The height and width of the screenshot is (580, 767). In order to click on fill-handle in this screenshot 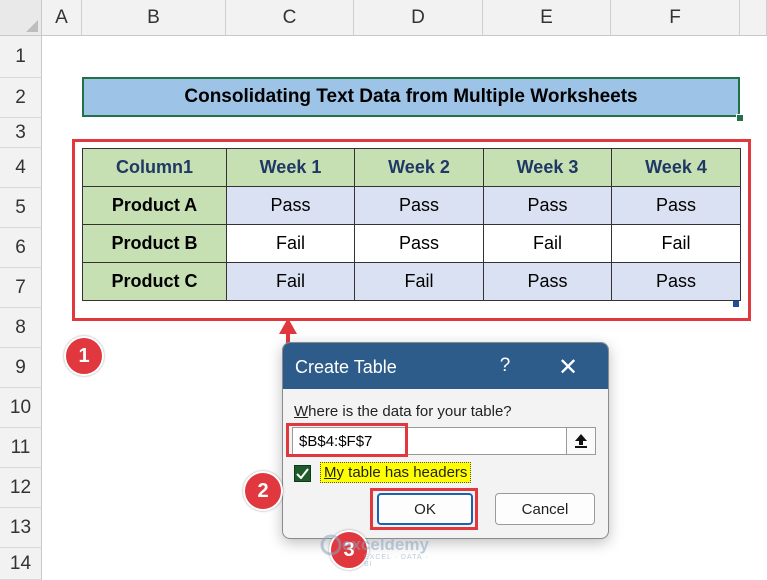, I will do `click(740, 118)`.